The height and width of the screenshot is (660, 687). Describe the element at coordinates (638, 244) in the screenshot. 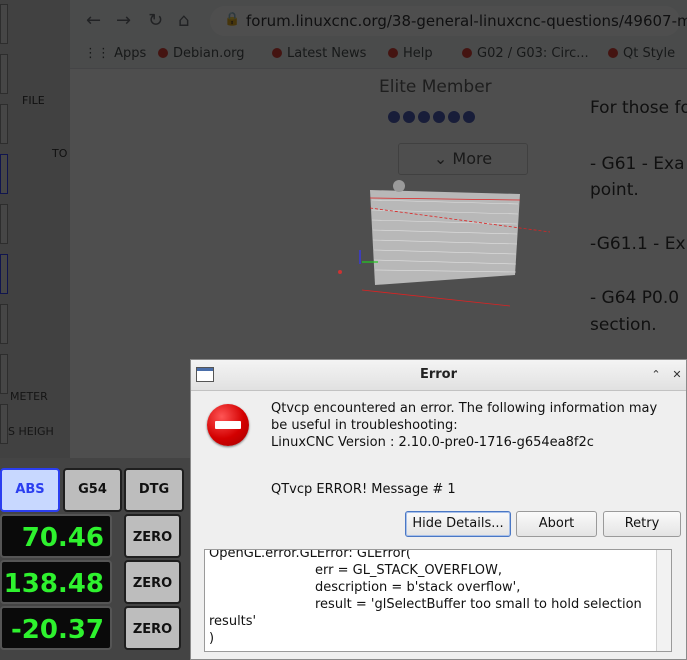

I see `post-line: -G61.1 - Ex` at that location.